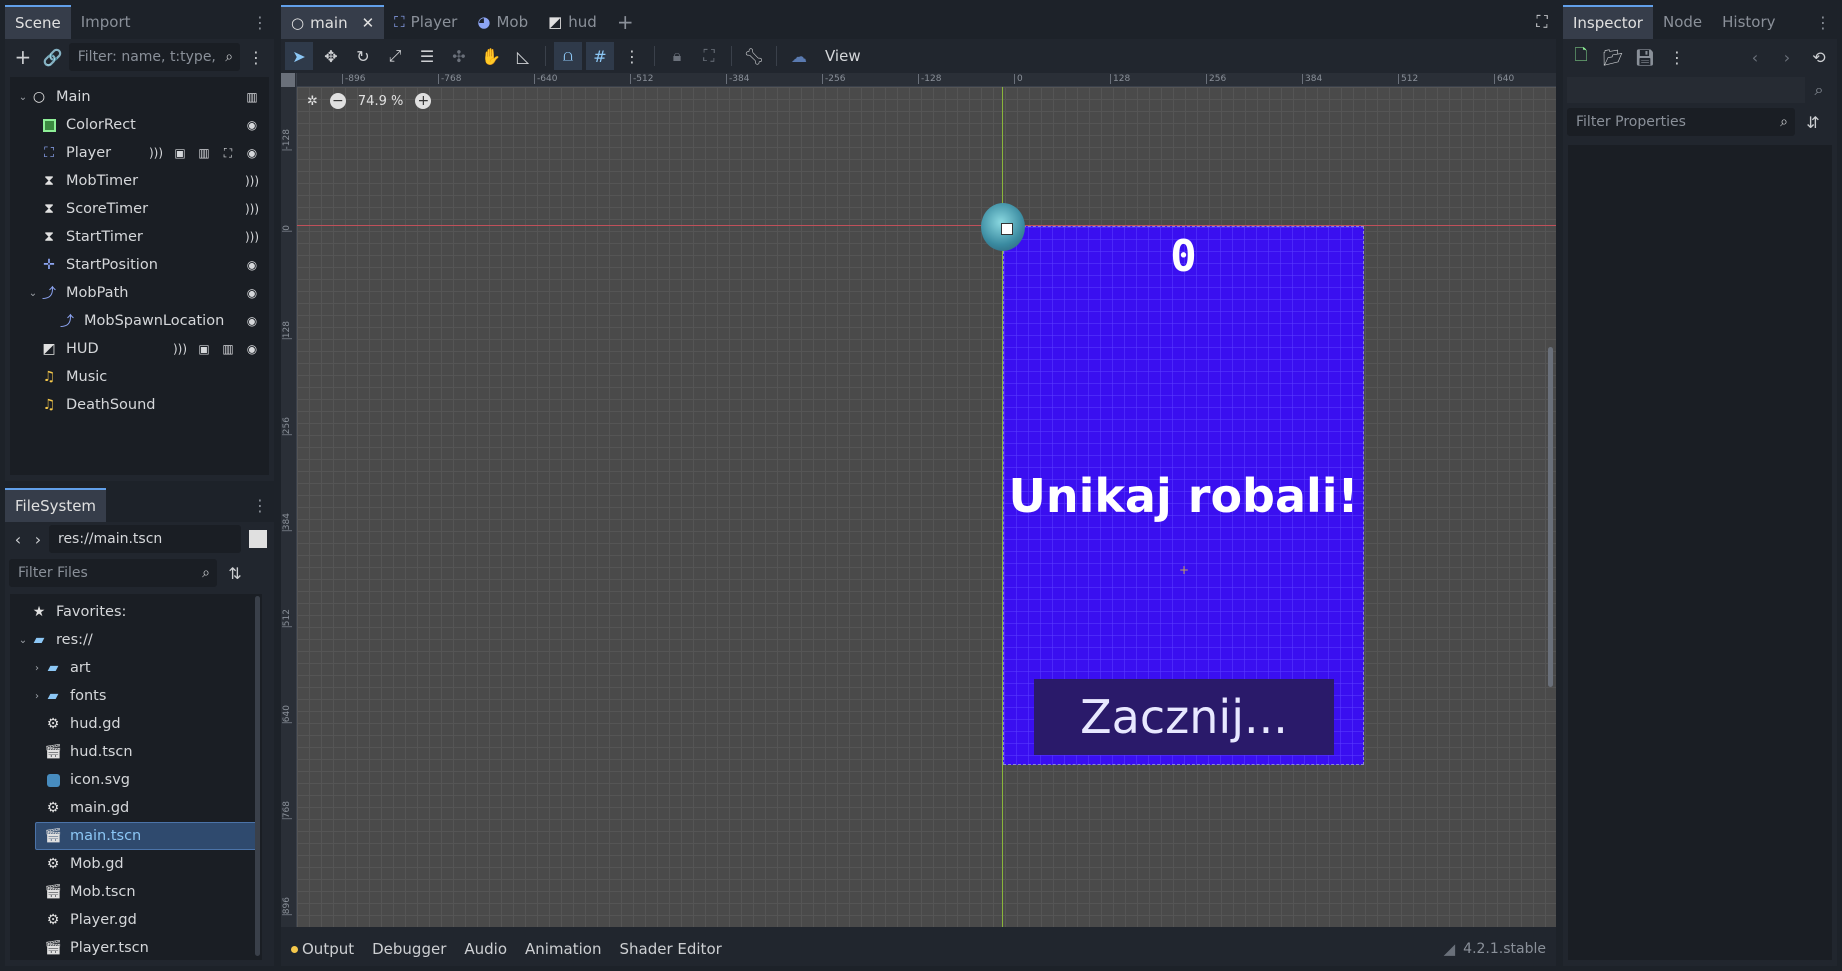  What do you see at coordinates (106, 22) in the screenshot?
I see `tab-import: Import` at bounding box center [106, 22].